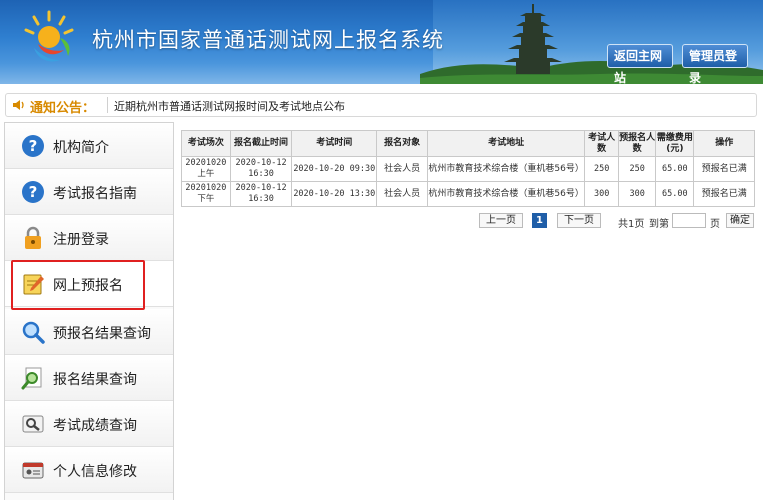 This screenshot has width=763, height=500. What do you see at coordinates (637, 194) in the screenshot?
I see `pre-registered-cell: 300` at bounding box center [637, 194].